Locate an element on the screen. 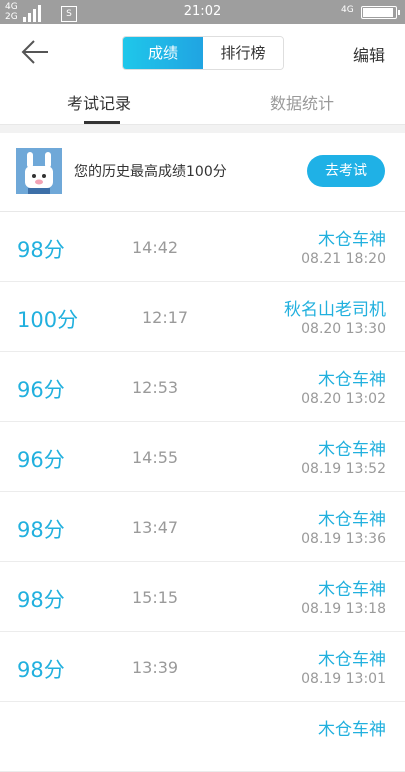 Image resolution: width=405 pixels, height=772 pixels. record-datetime: 08.20 13:30 is located at coordinates (343, 329).